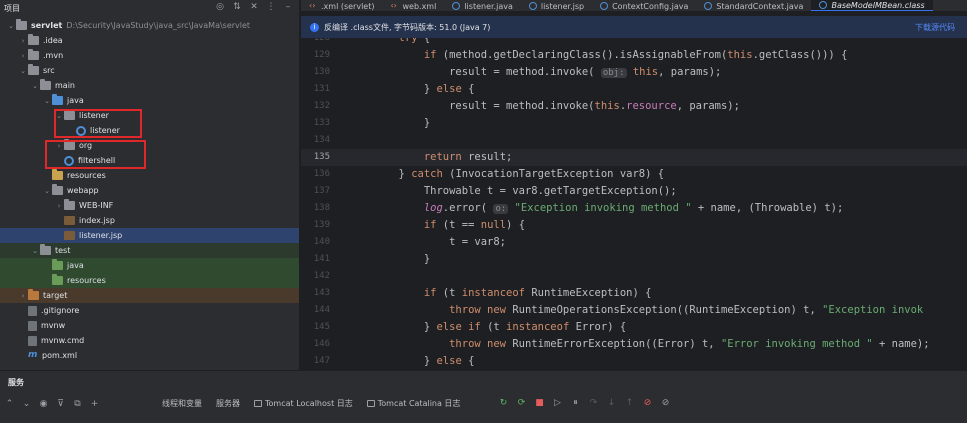  What do you see at coordinates (149, 55) in the screenshot?
I see `tree-item: › .mvn` at bounding box center [149, 55].